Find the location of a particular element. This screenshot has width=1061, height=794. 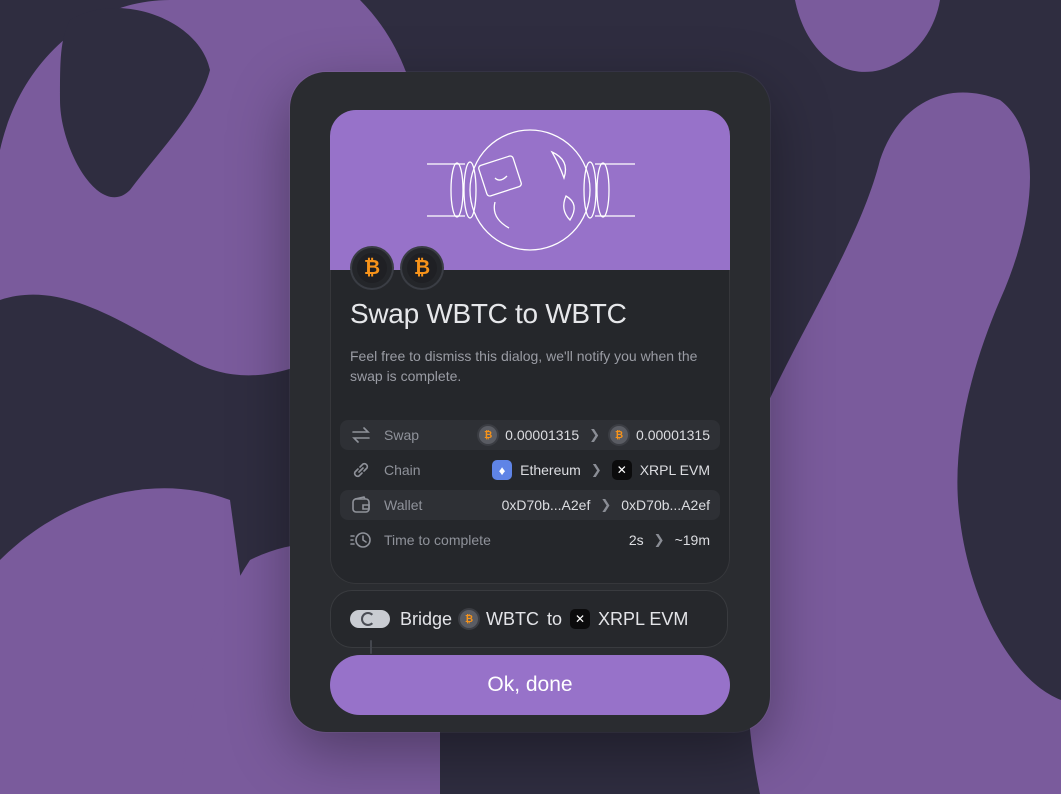

detail-label: Time to complete is located at coordinates (437, 540).